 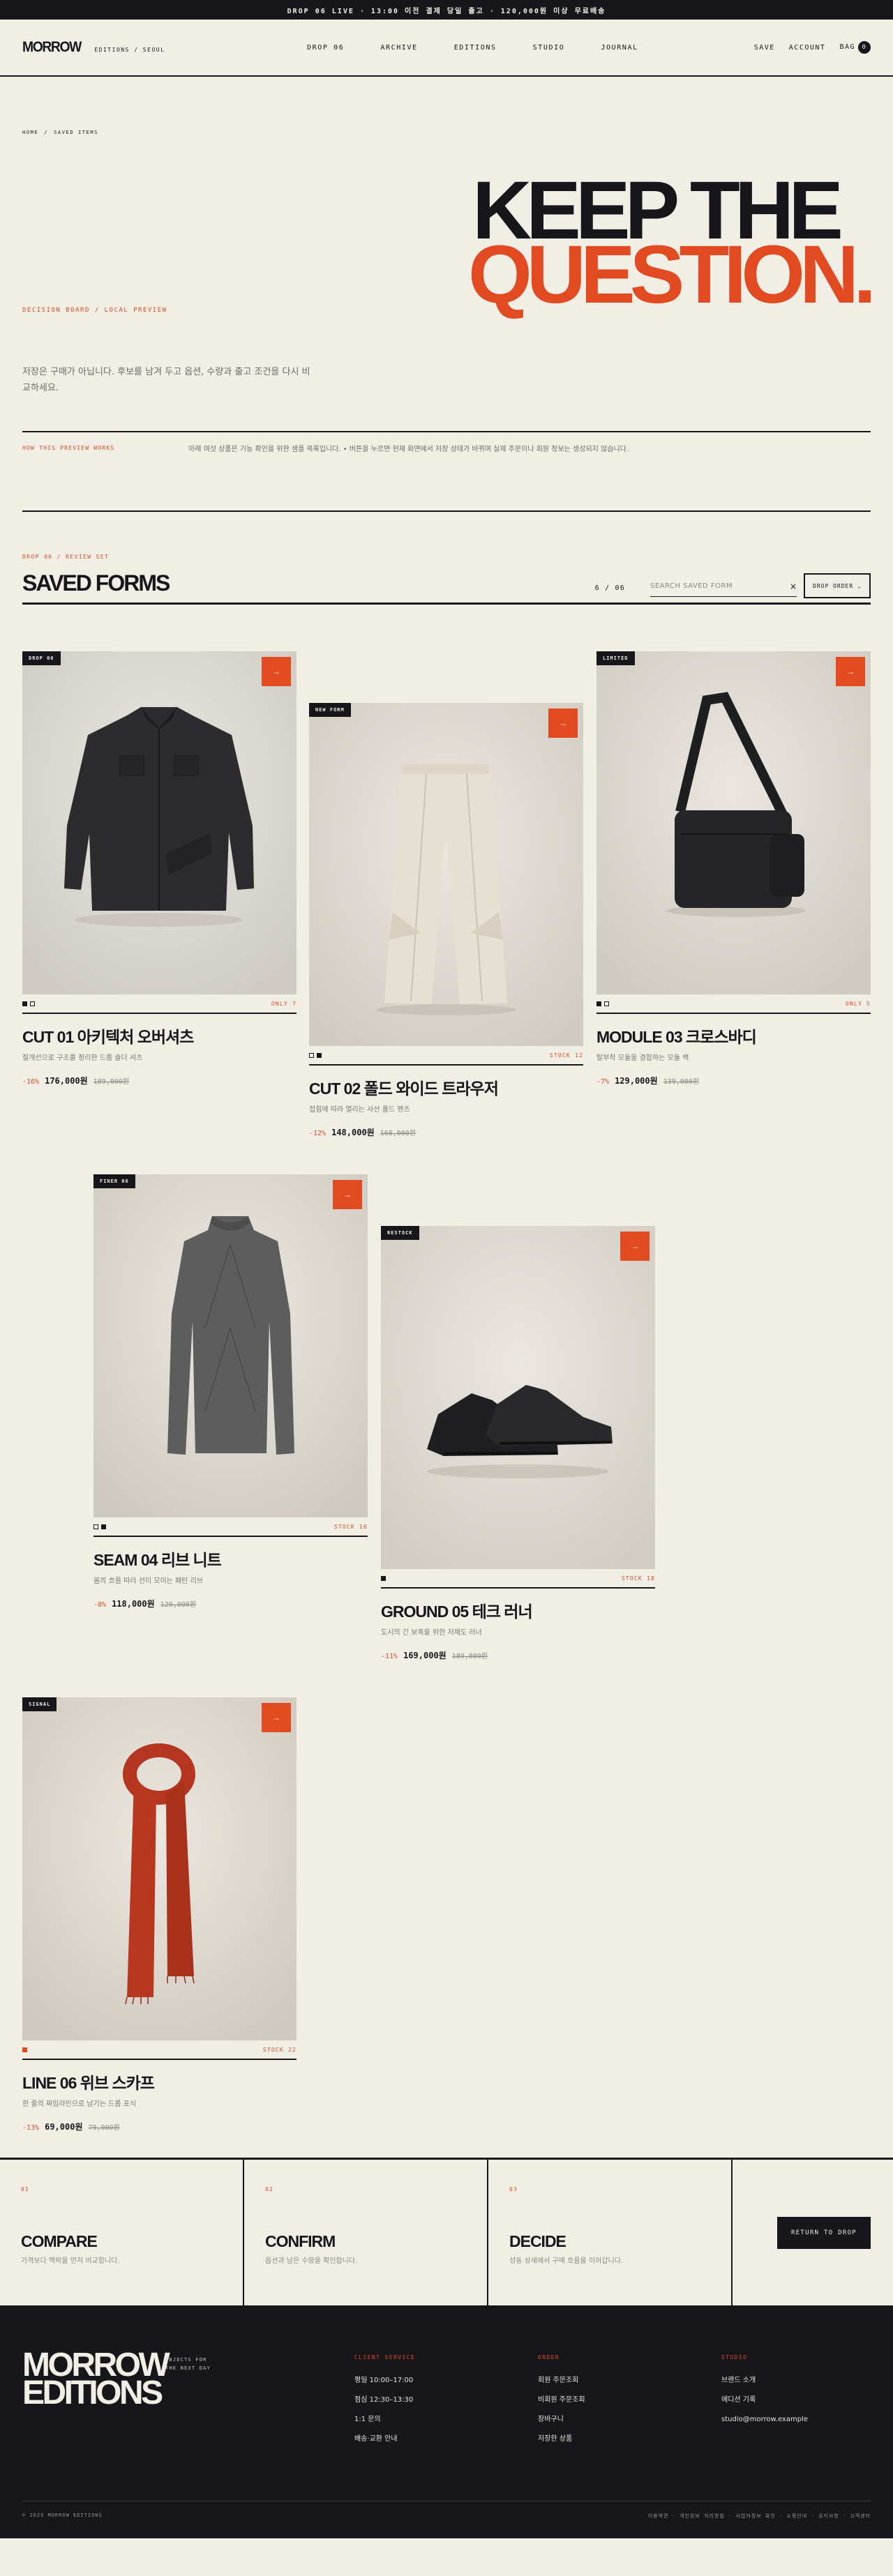 I want to click on footer-heading: ORDER, so click(x=549, y=2357).